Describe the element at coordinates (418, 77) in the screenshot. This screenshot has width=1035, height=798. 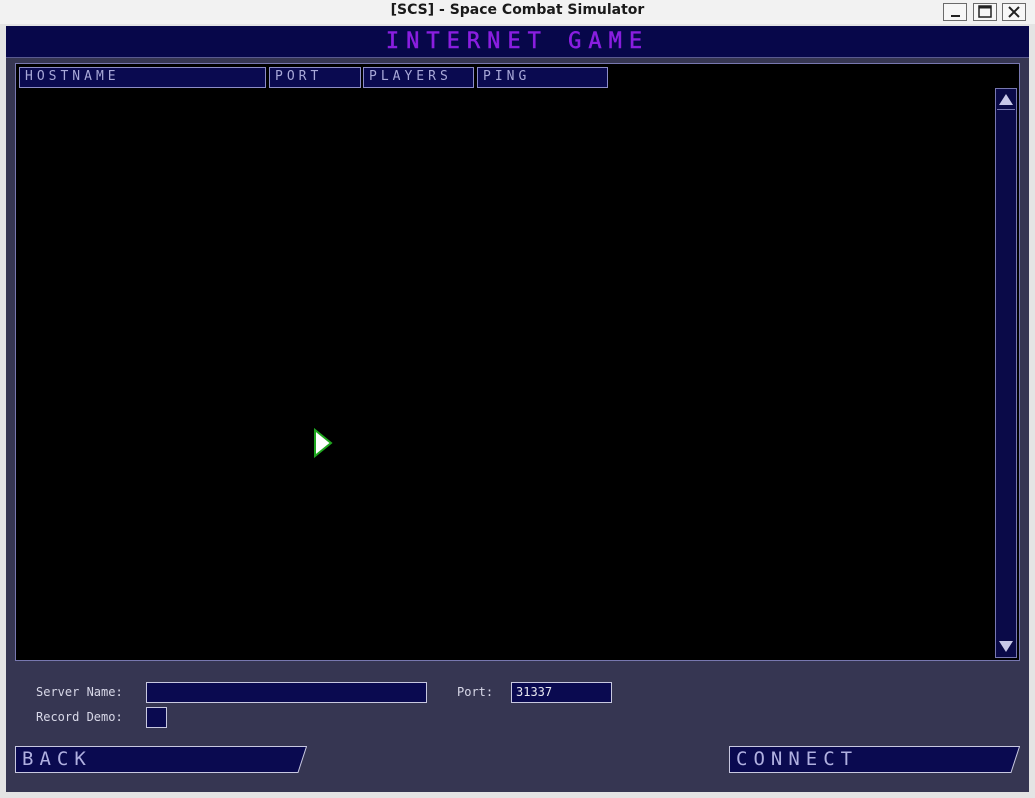
I see `column-header-players: PLAYERS` at that location.